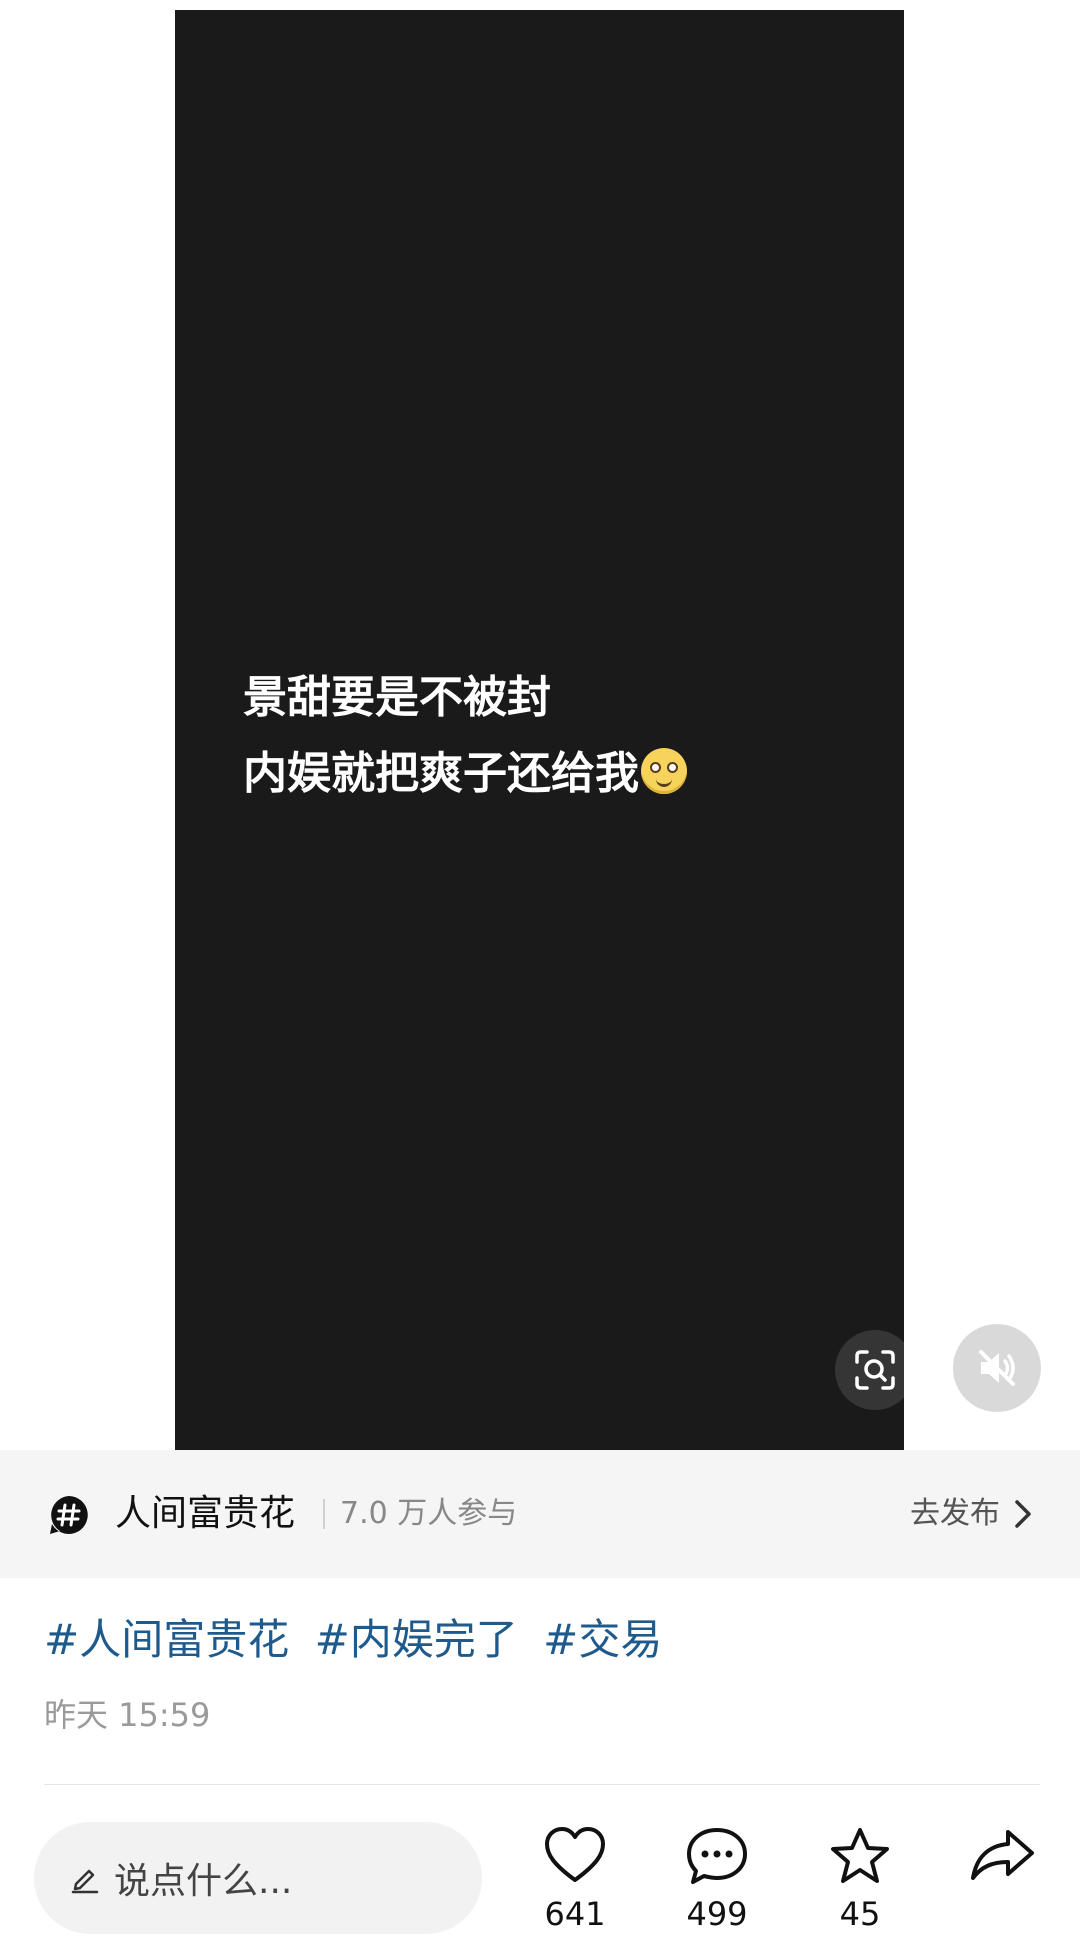 The height and width of the screenshot is (1942, 1080). Describe the element at coordinates (860, 1855) in the screenshot. I see `star-icon` at that location.